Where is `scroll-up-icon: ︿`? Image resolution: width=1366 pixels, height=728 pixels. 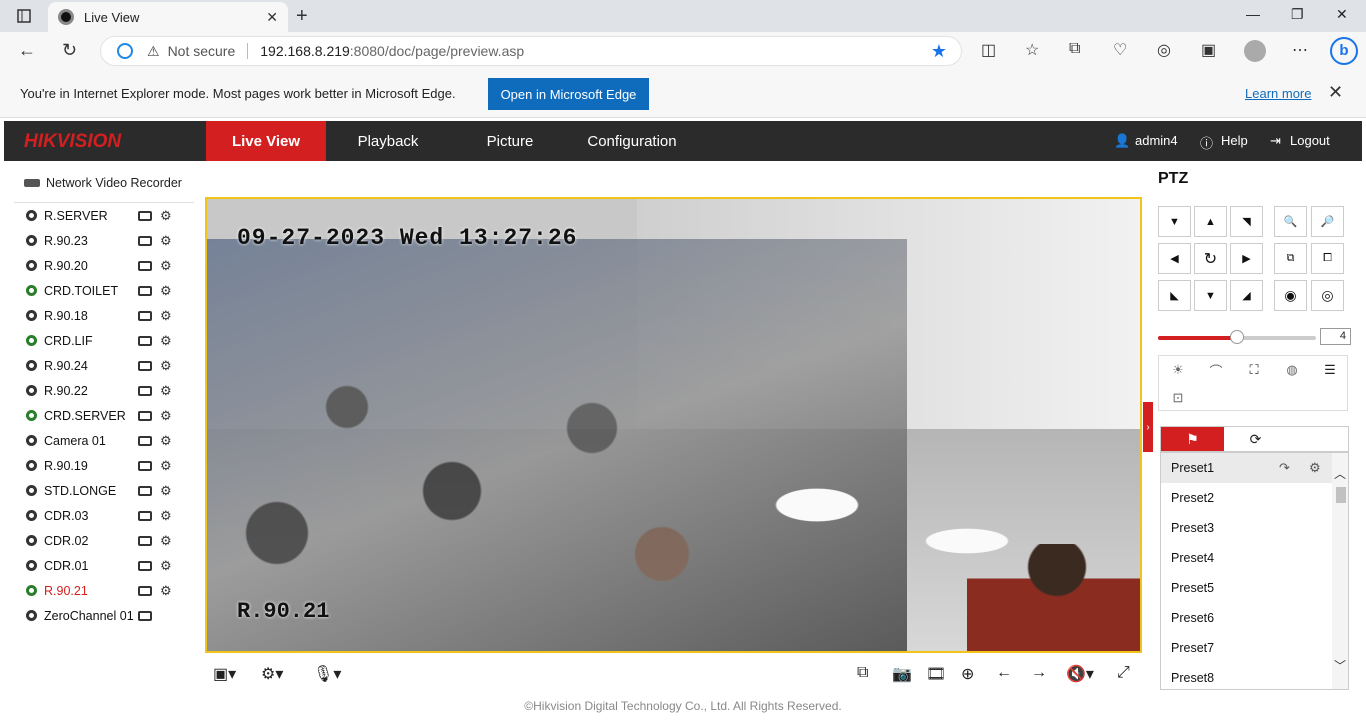 scroll-up-icon: ︿ is located at coordinates (1340, 473).